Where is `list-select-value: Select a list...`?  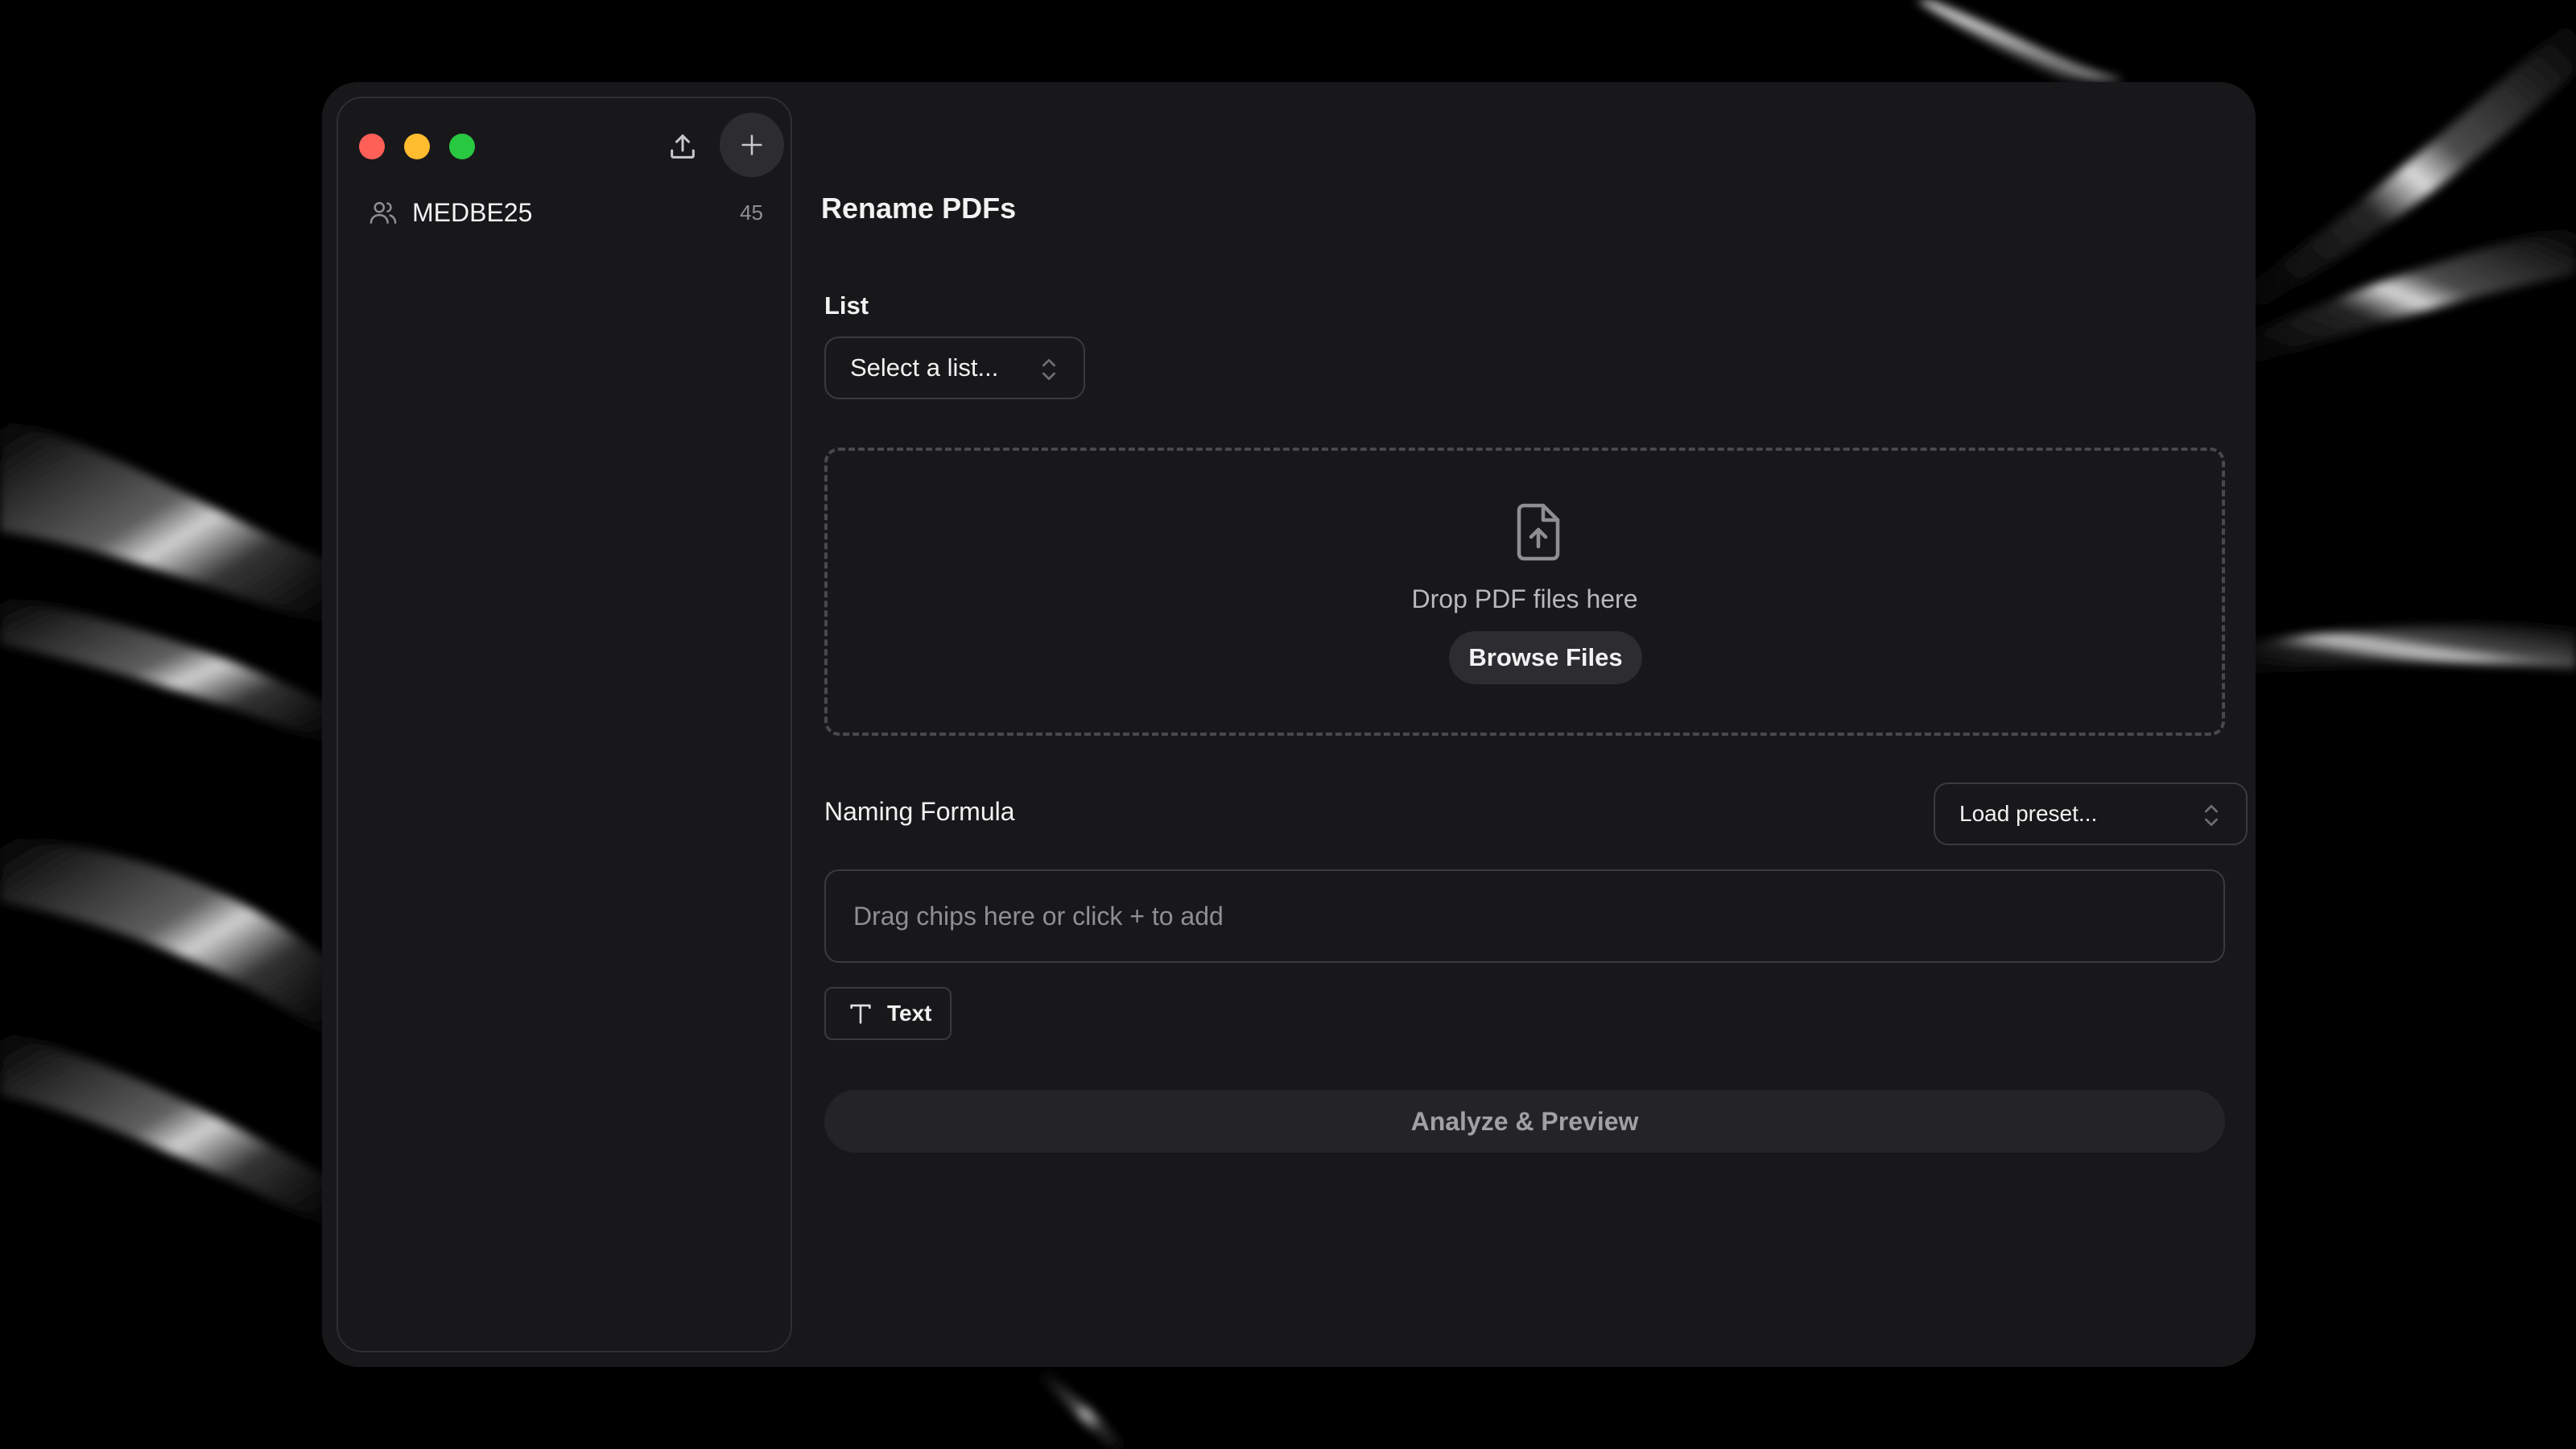
list-select-value: Select a list... is located at coordinates (925, 367).